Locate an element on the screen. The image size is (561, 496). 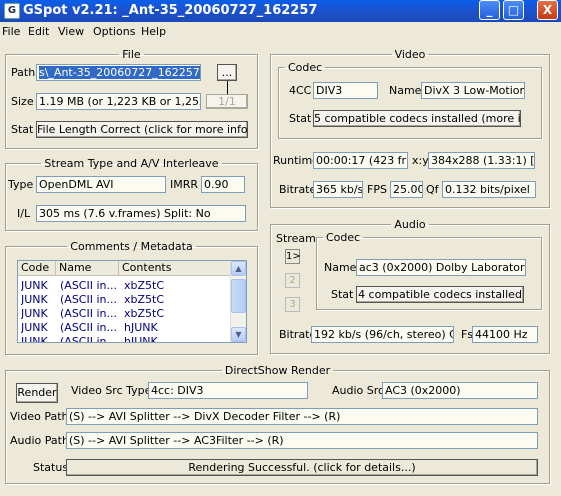
video-bitrate-field: 365 kb/s is located at coordinates (338, 189).